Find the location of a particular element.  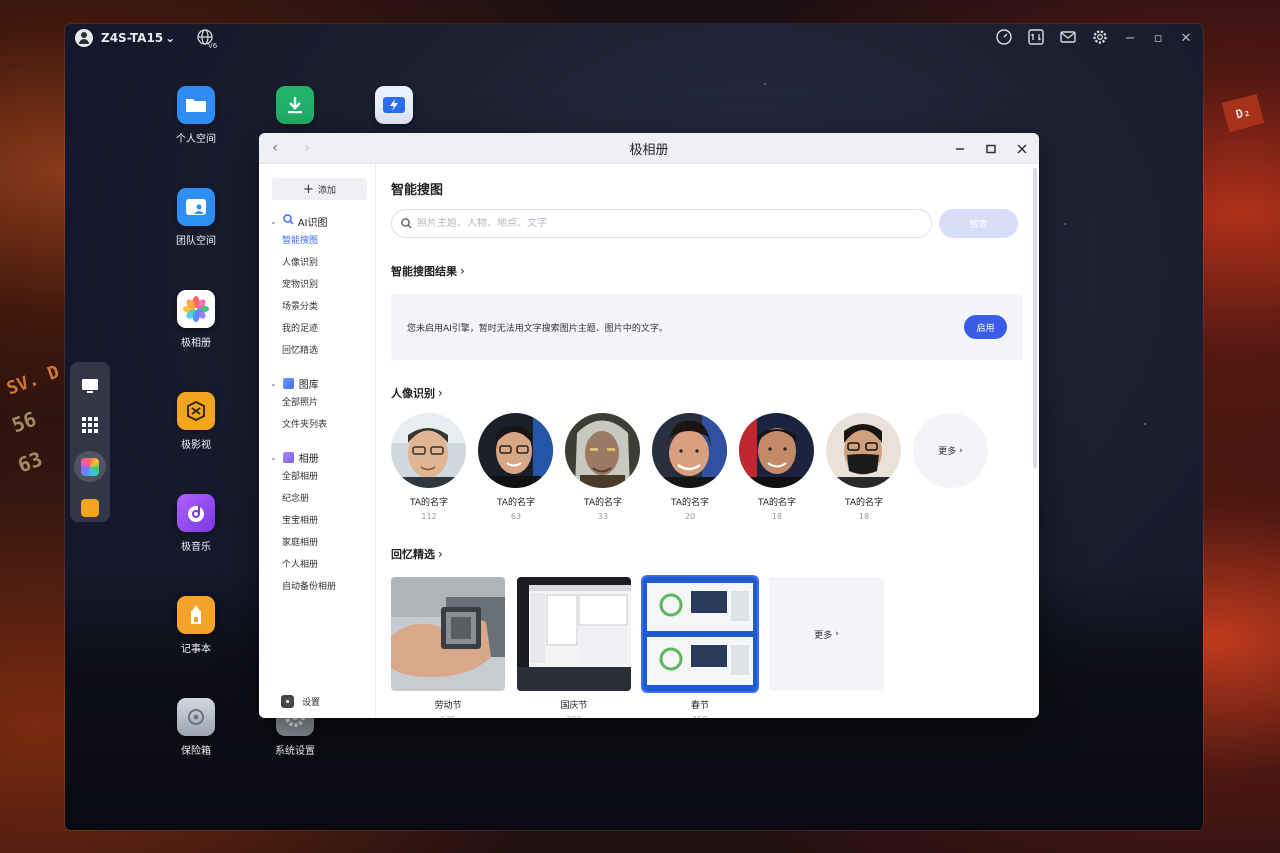

desktop-icon-safe: 保险箱 is located at coordinates (196, 727).